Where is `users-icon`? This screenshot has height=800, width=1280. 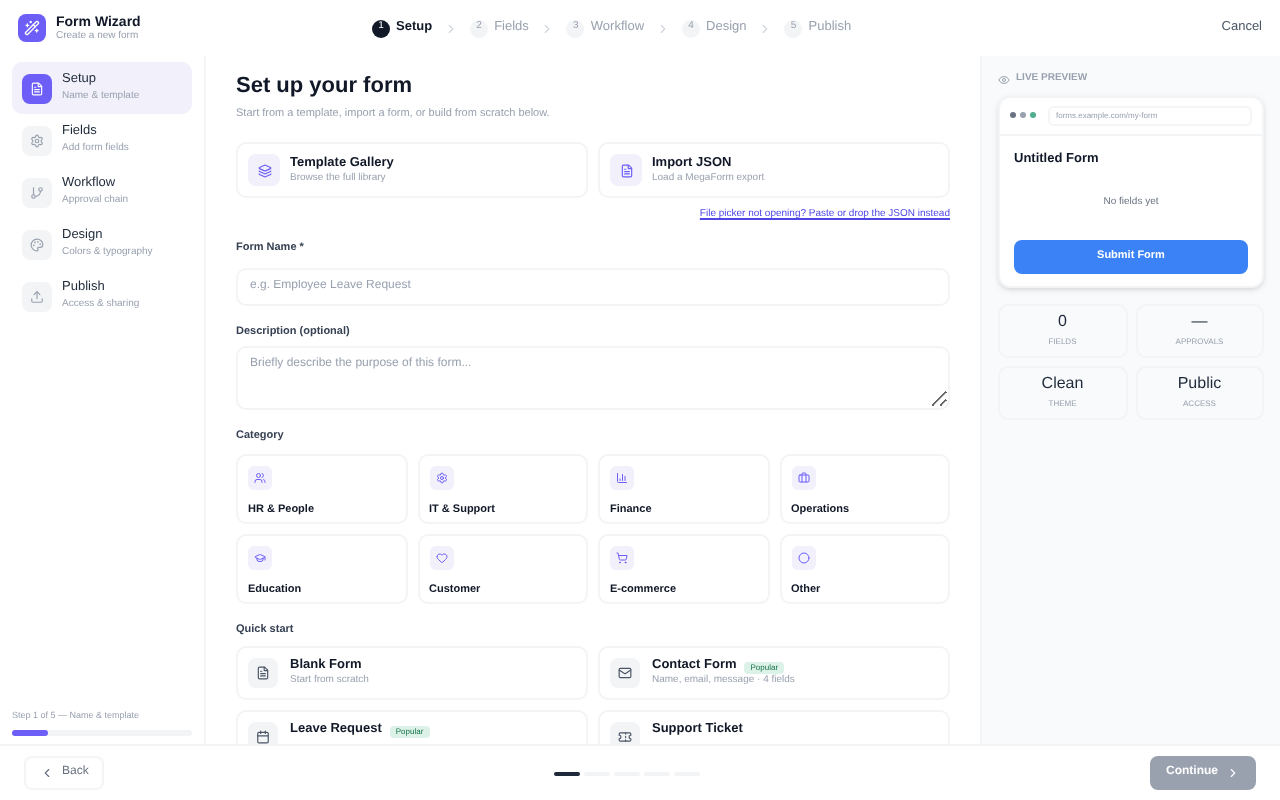
users-icon is located at coordinates (260, 478).